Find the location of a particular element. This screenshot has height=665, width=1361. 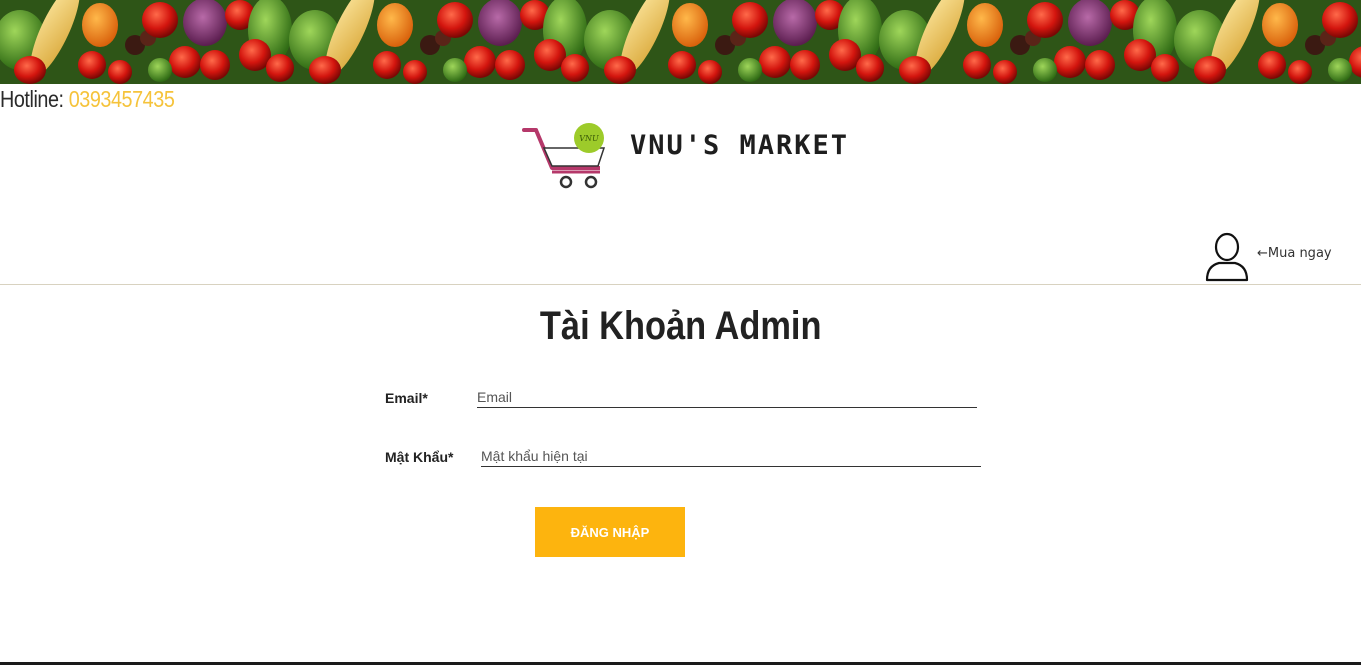

buy-now-link: ←Mua ngay is located at coordinates (1294, 253).